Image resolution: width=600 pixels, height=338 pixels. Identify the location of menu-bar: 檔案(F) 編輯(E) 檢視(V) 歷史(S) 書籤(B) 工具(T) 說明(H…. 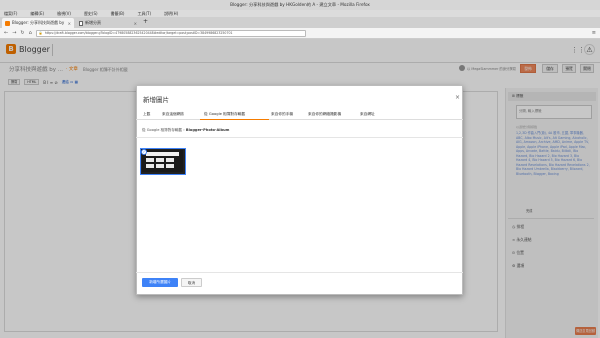
(300, 13).